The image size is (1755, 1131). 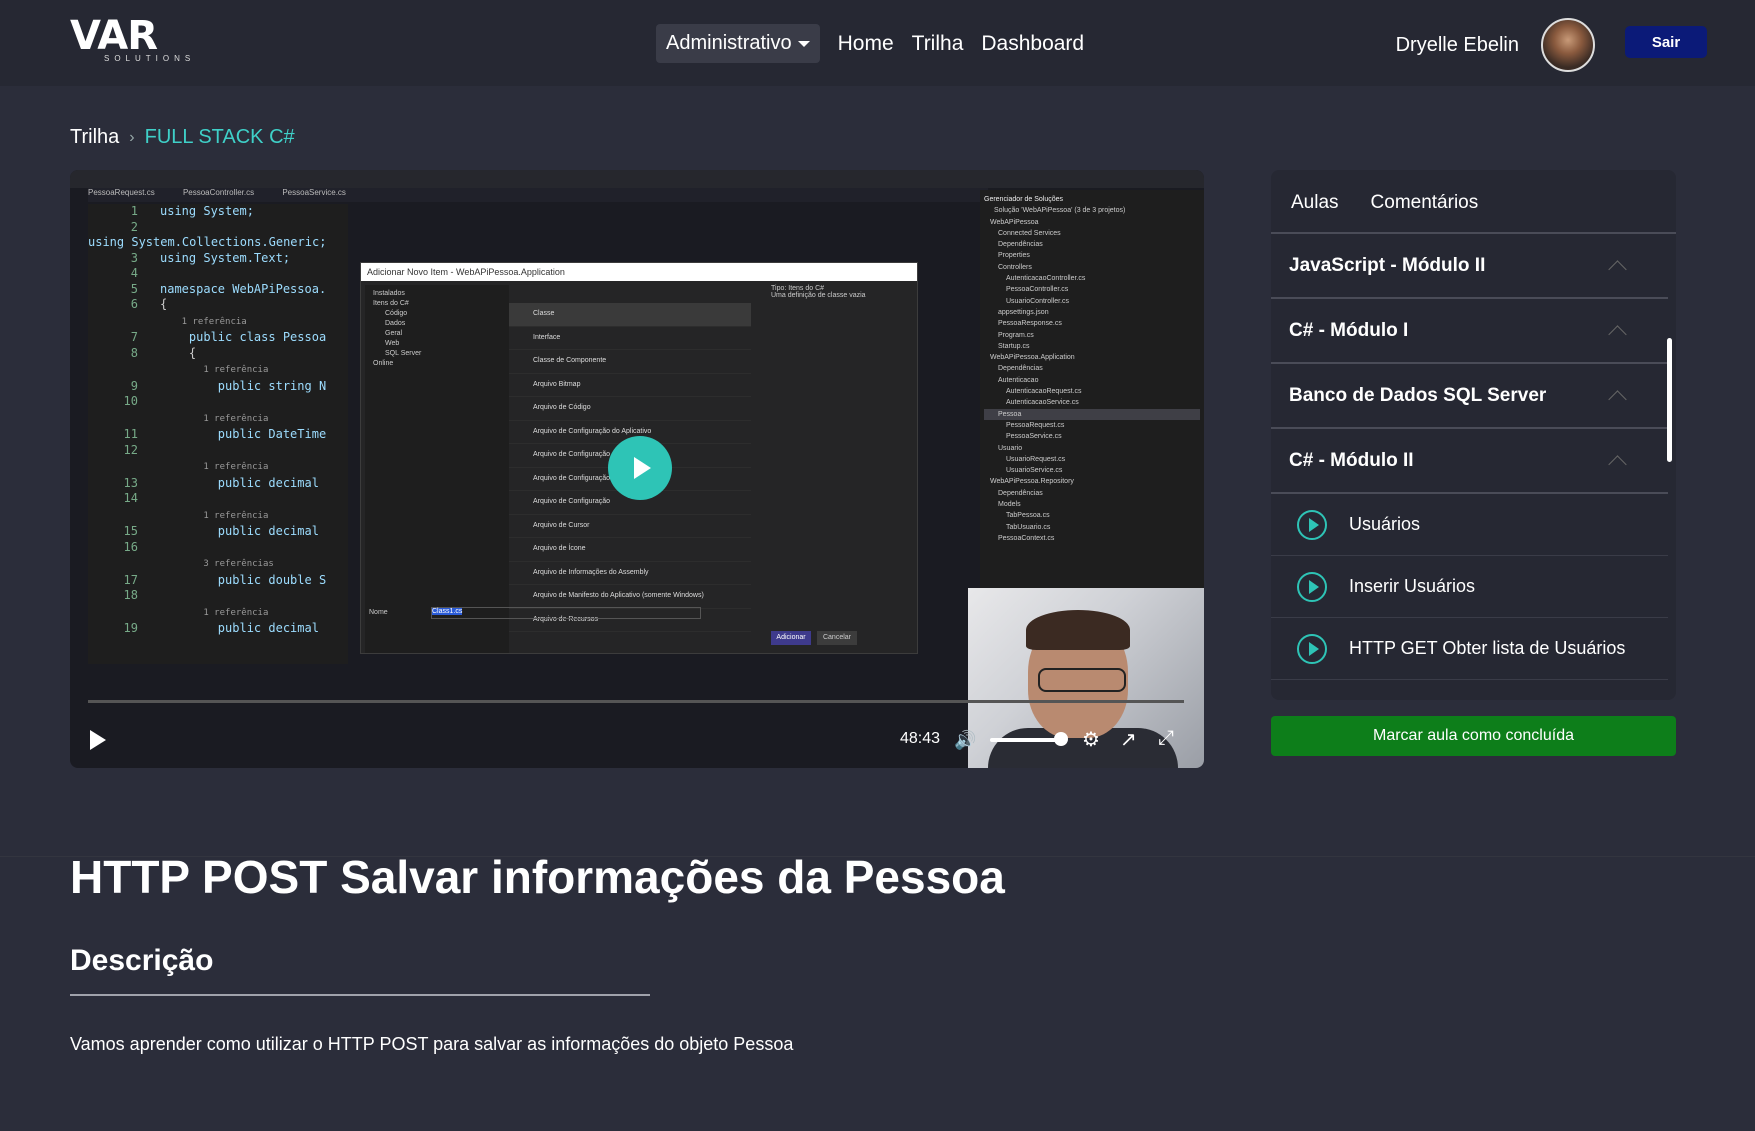 What do you see at coordinates (1060, 211) in the screenshot?
I see `solution-item: Solução 'WebAPiPessoa' (3 de 3 projetos)` at bounding box center [1060, 211].